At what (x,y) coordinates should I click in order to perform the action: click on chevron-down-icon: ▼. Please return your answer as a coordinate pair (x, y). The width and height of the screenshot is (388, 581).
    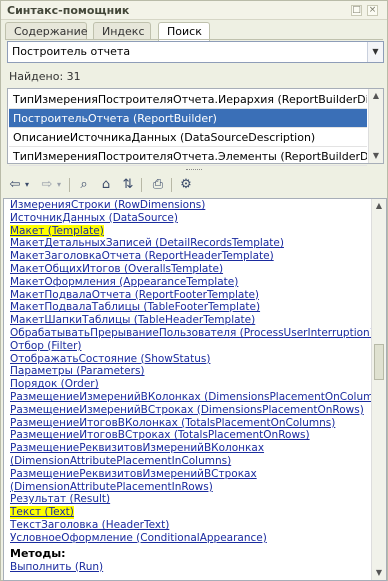
    Looking at the image, I should click on (375, 52).